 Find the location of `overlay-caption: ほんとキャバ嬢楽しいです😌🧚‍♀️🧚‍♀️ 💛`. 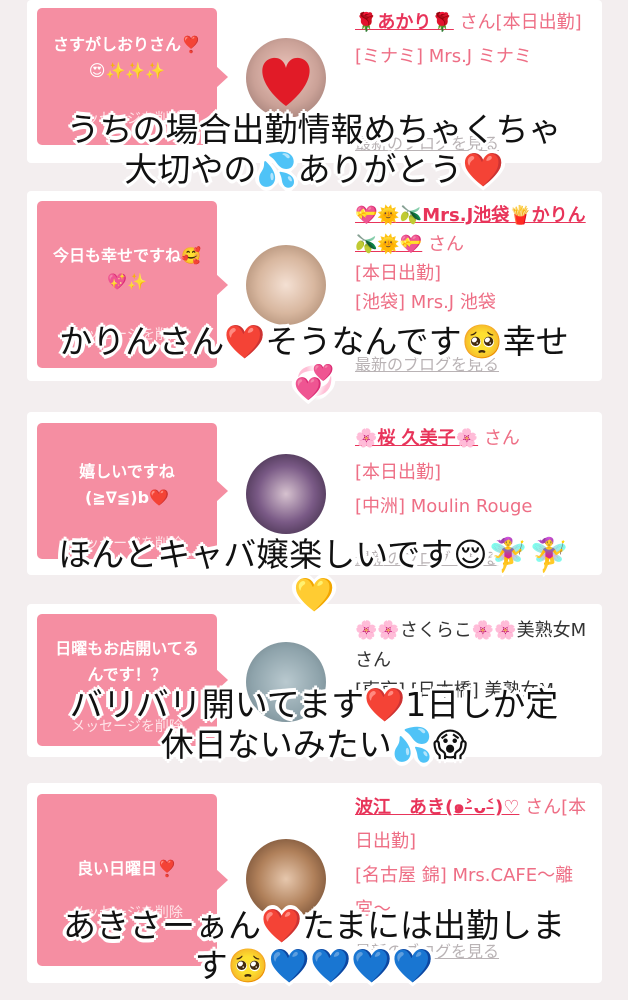

overlay-caption: ほんとキャバ嬢楽しいです😌🧚‍♀️🧚‍♀️ 💛 is located at coordinates (314, 574).